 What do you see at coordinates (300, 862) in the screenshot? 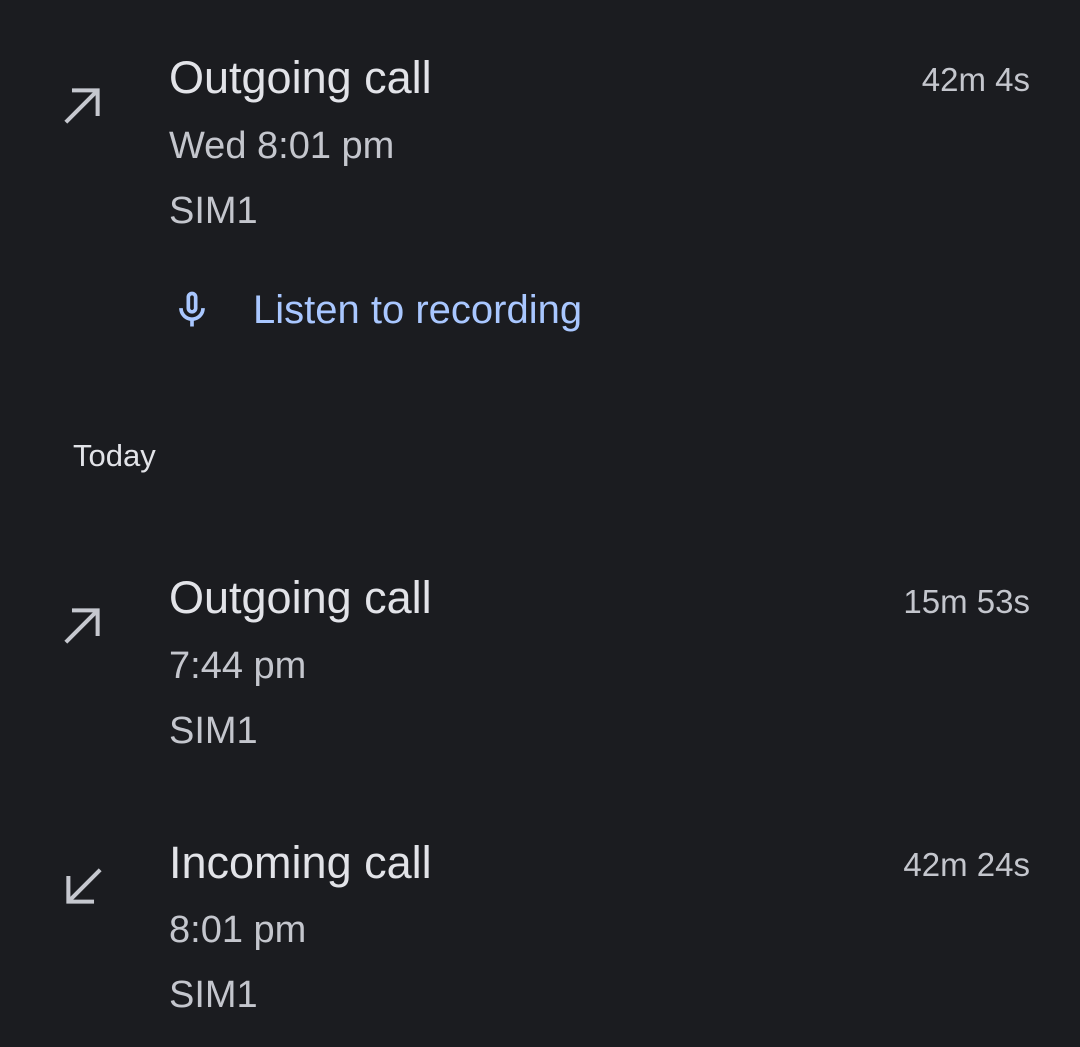
I see `call-type-label: Incoming call` at bounding box center [300, 862].